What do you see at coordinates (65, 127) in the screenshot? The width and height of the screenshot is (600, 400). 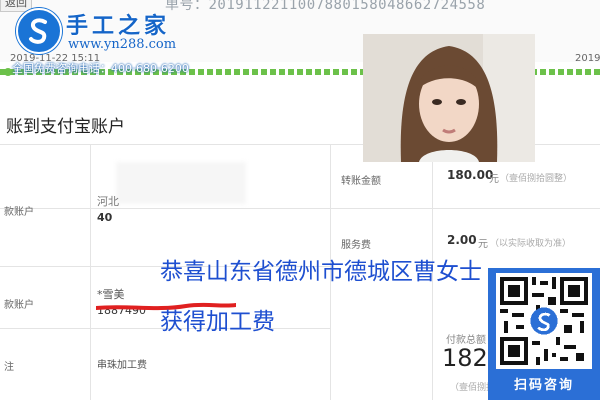 I see `page-title: 账到支付宝账户` at bounding box center [65, 127].